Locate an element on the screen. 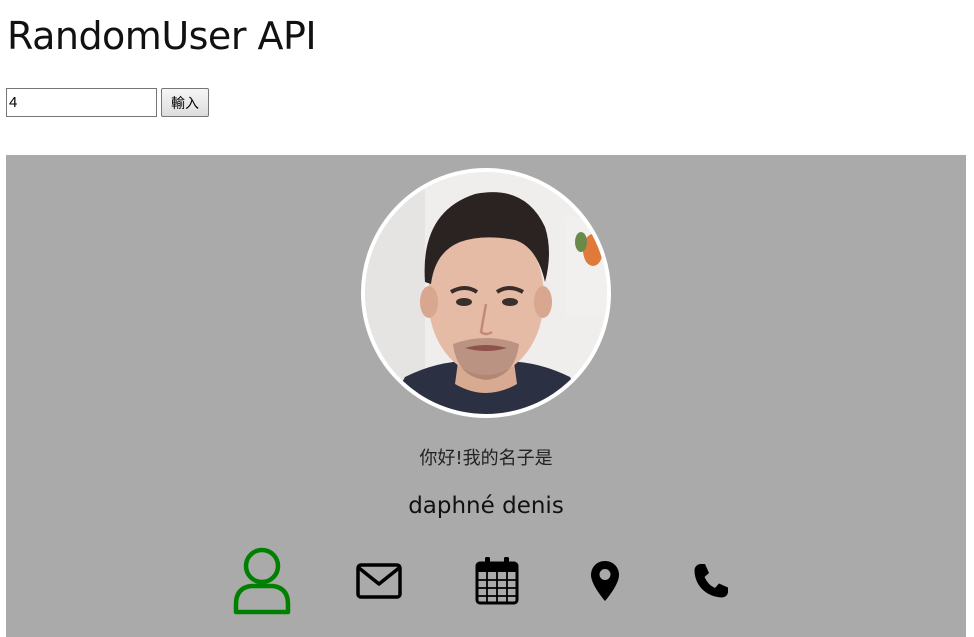 The width and height of the screenshot is (974, 637). map-marker-icon-button is located at coordinates (605, 580).